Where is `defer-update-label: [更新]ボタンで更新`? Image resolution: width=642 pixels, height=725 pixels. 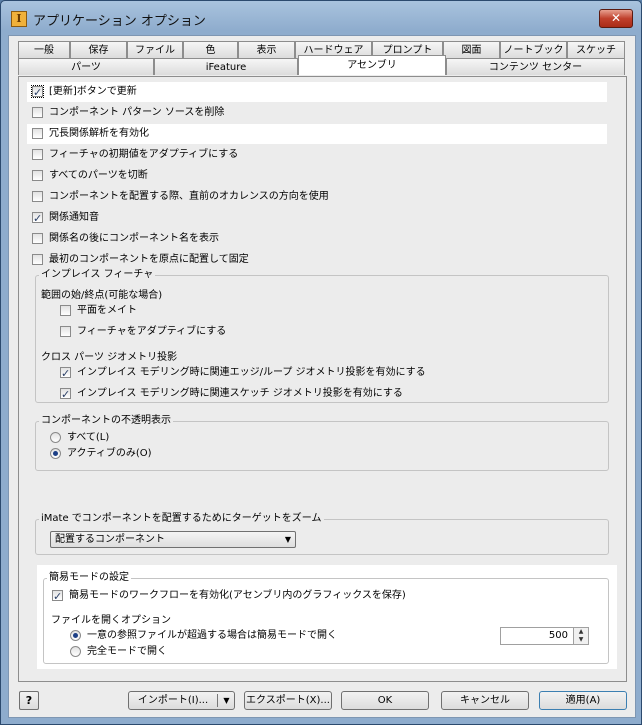 defer-update-label: [更新]ボタンで更新 is located at coordinates (93, 91).